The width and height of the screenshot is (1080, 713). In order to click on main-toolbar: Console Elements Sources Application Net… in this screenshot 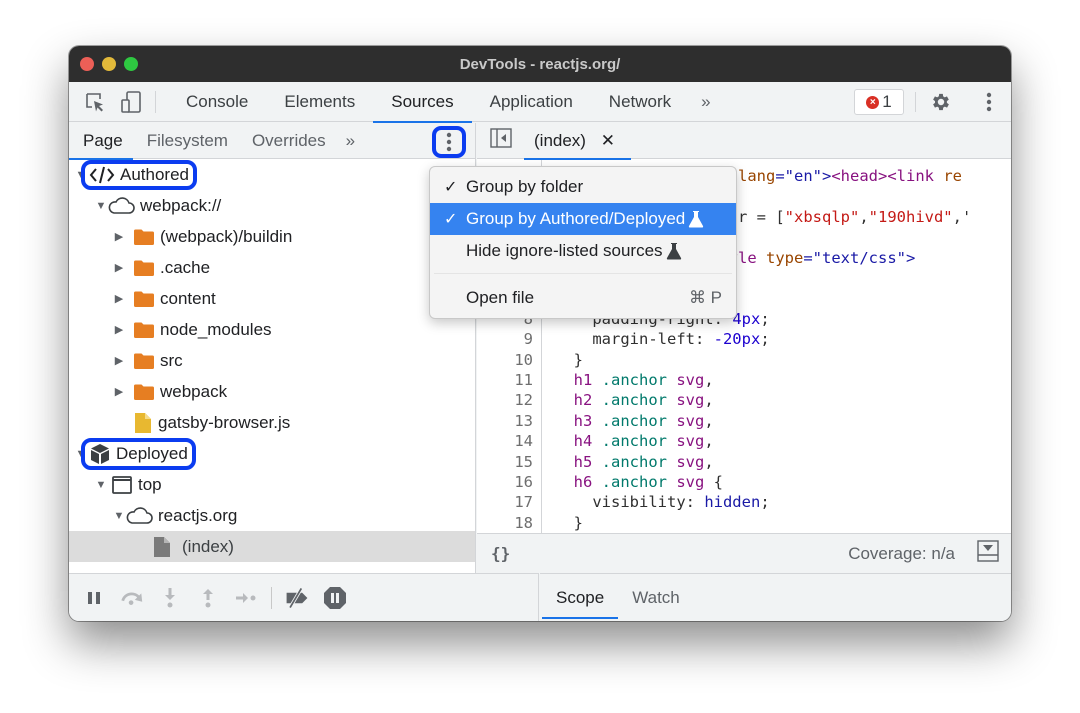, I will do `click(540, 102)`.